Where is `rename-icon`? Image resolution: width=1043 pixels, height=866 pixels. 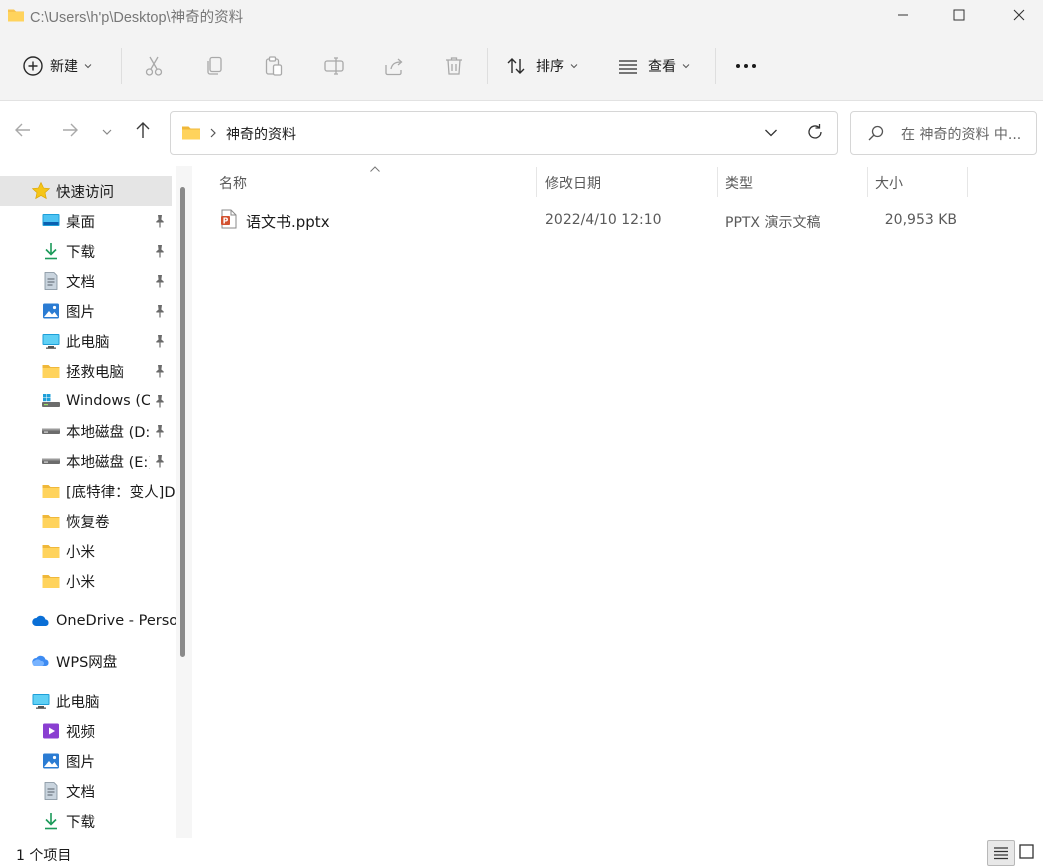
rename-icon is located at coordinates (334, 66).